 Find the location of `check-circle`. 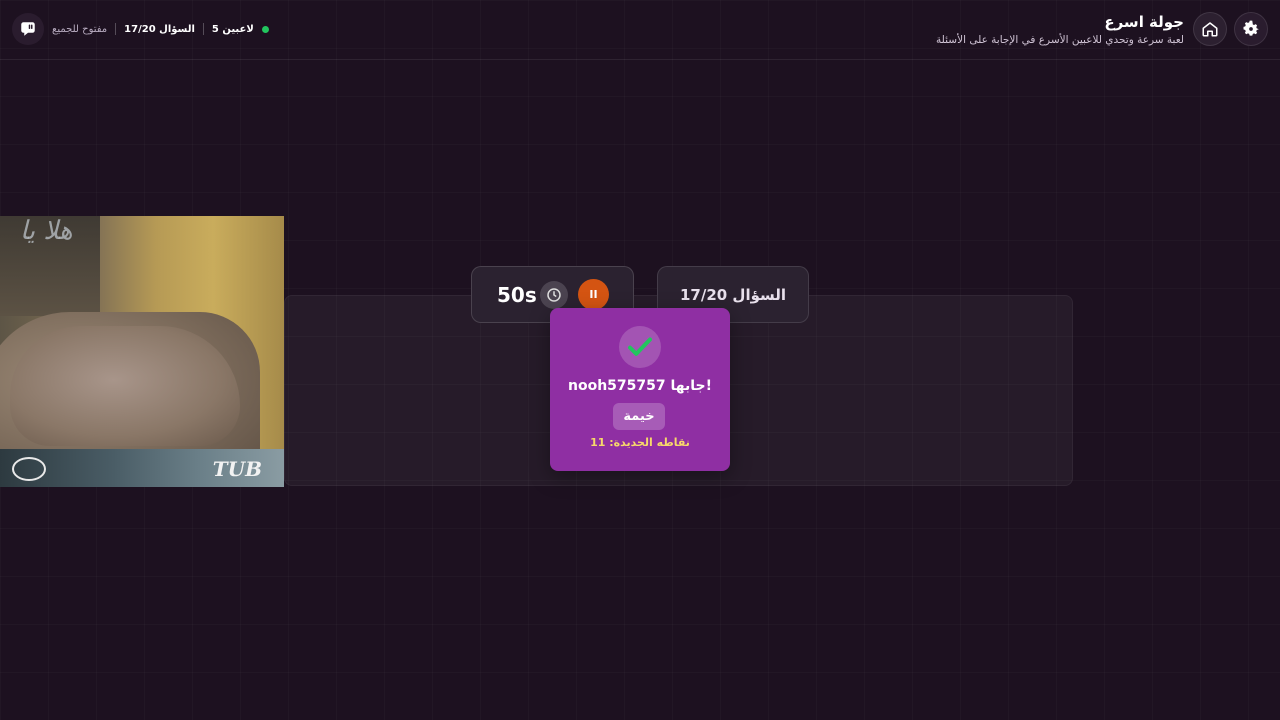

check-circle is located at coordinates (640, 347).